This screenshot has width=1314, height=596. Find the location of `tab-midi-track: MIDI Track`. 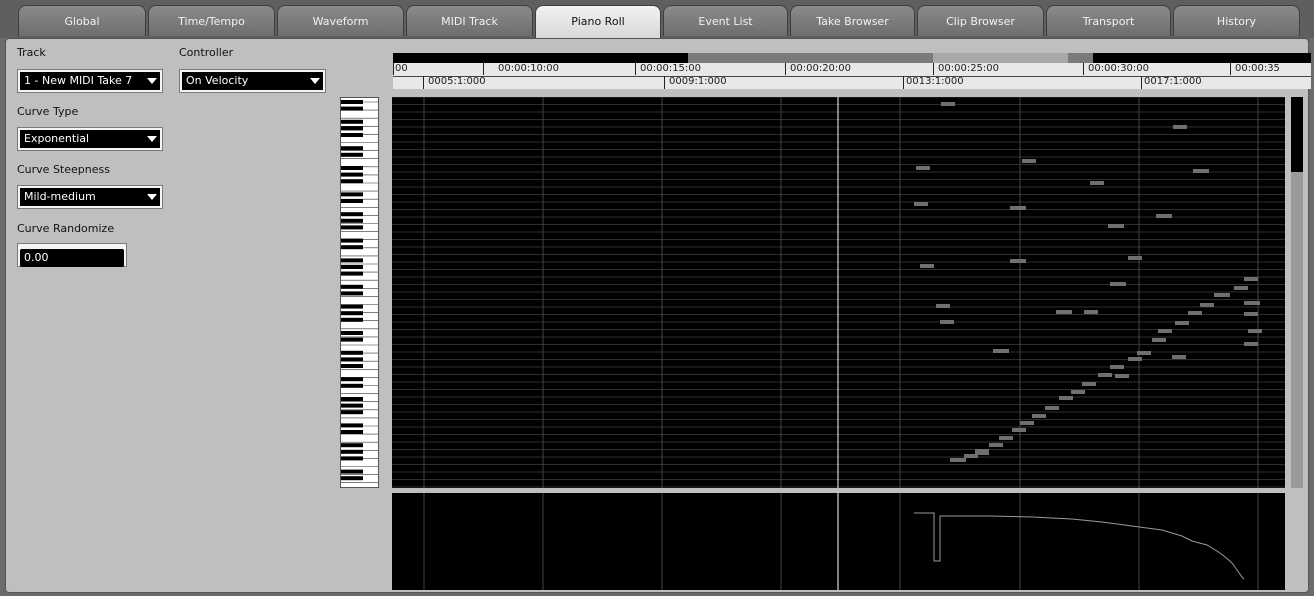

tab-midi-track: MIDI Track is located at coordinates (469, 20).